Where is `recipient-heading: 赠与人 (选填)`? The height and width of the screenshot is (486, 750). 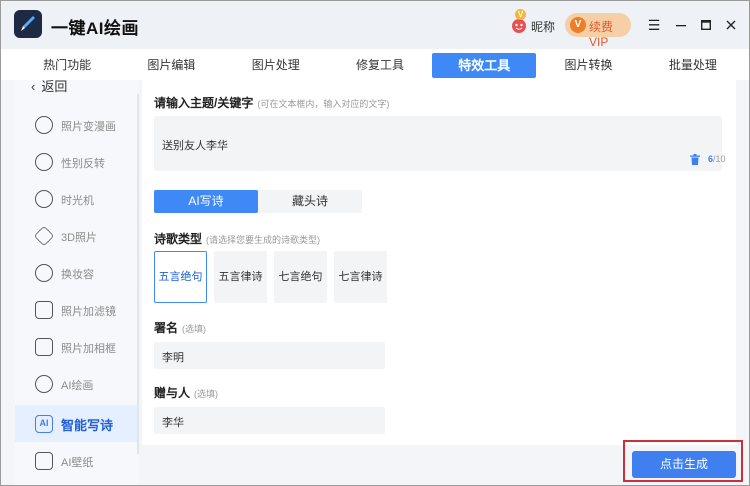
recipient-heading: 赠与人 (选填) is located at coordinates (186, 392).